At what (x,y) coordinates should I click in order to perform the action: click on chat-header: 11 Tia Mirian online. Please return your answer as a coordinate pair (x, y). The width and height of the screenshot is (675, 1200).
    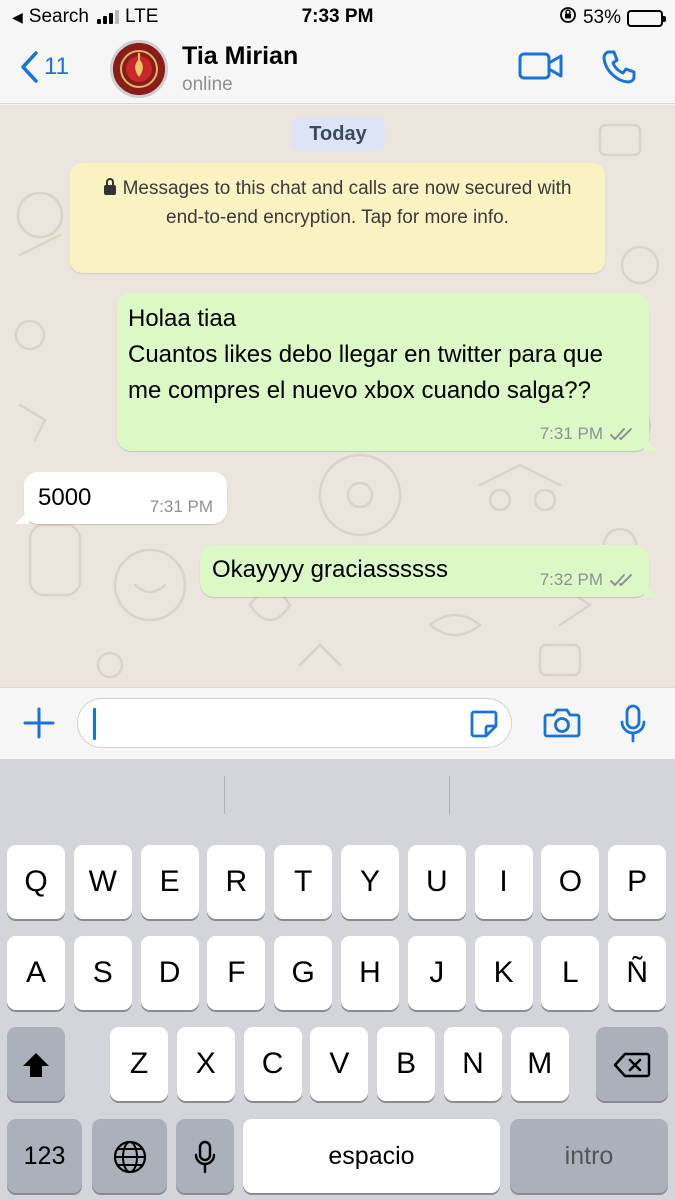
    Looking at the image, I should click on (337, 69).